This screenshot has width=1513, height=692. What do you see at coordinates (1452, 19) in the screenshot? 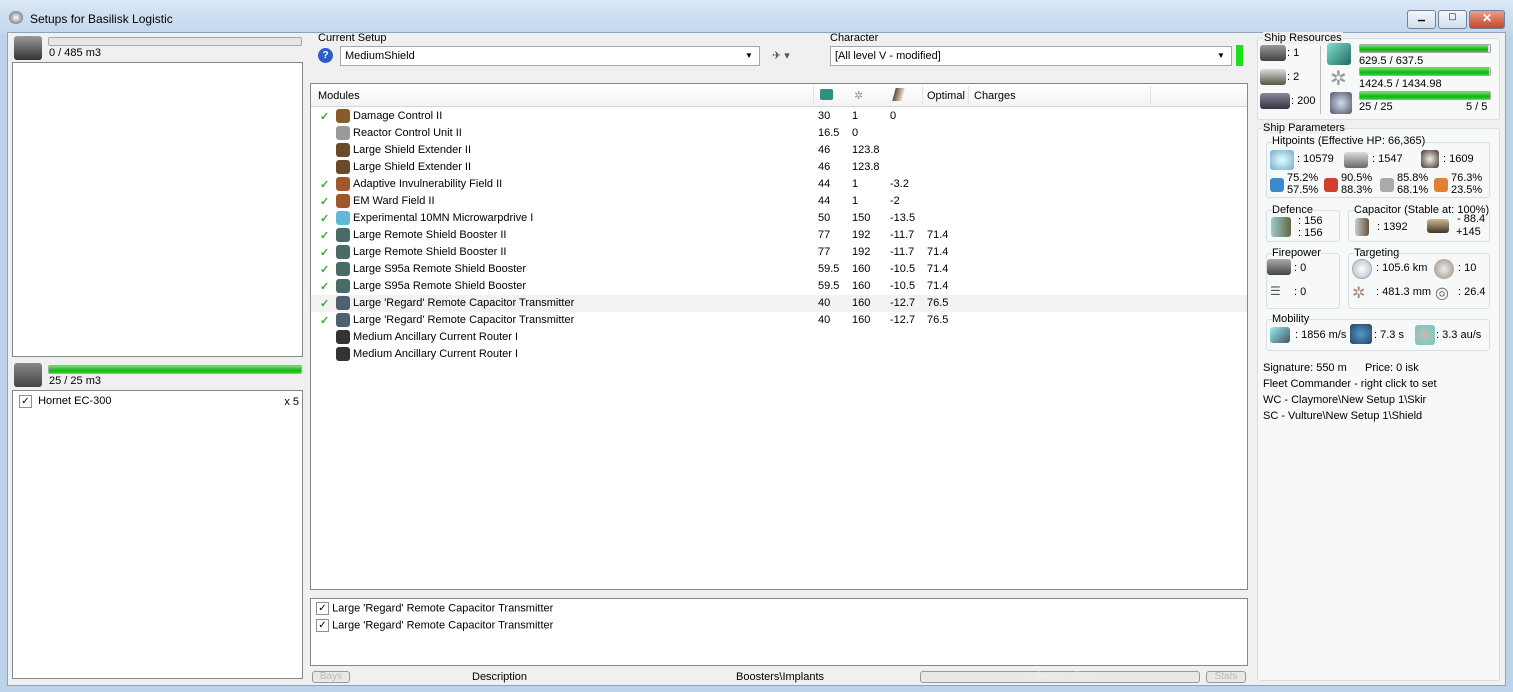
I see `maximize-button: ▢` at bounding box center [1452, 19].